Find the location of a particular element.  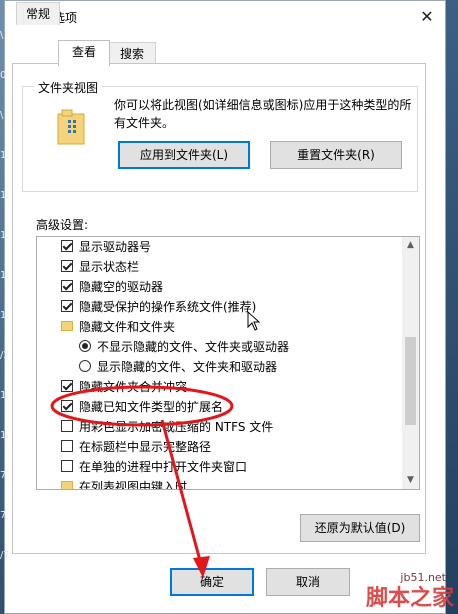

tab-view: 查看 is located at coordinates (84, 53).